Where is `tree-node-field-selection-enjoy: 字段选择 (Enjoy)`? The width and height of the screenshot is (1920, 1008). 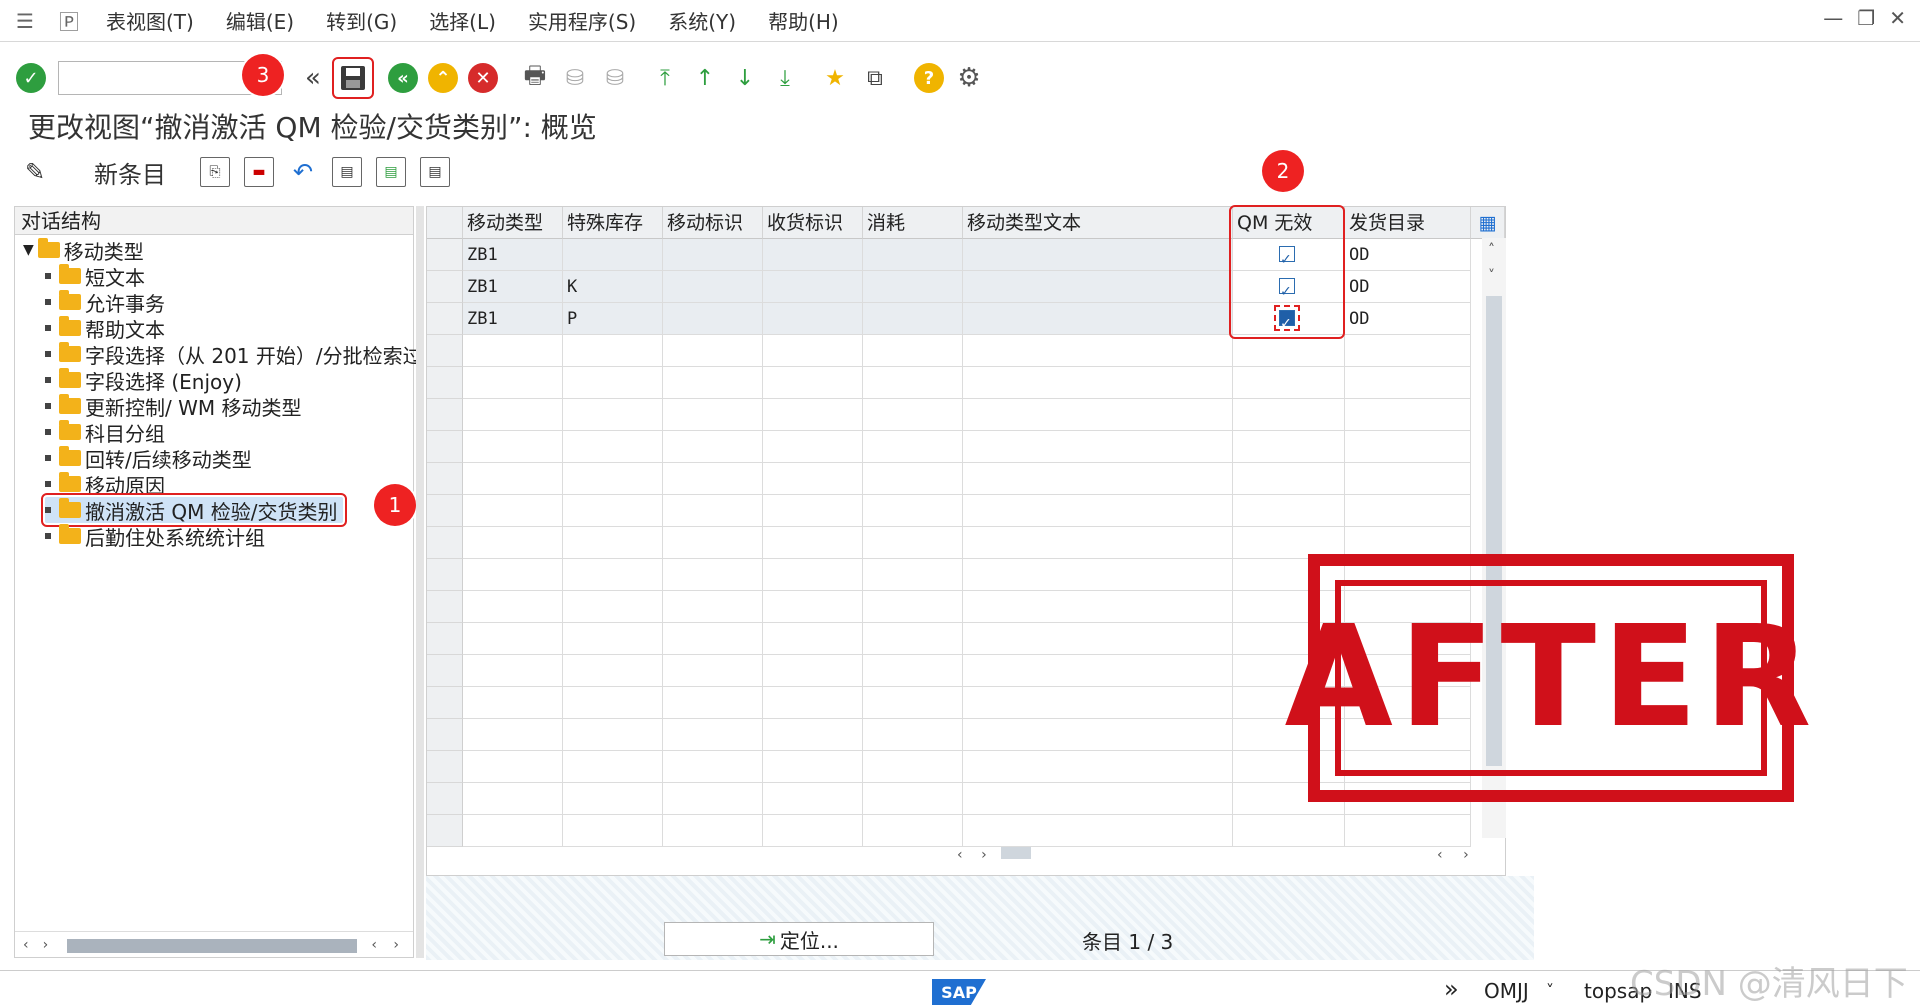
tree-node-field-selection-enjoy: 字段选择 (Enjoy) is located at coordinates (143, 380).